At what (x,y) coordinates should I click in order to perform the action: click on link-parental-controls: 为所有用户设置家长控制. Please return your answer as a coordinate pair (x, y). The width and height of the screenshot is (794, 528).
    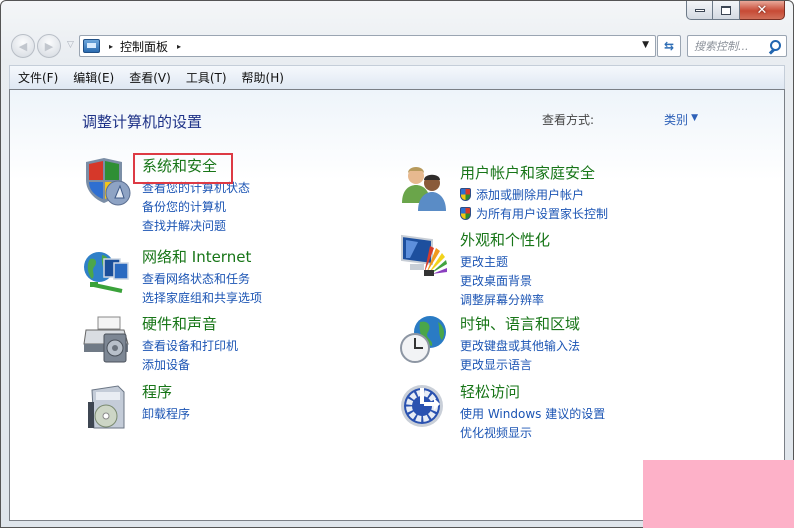
    Looking at the image, I should click on (534, 213).